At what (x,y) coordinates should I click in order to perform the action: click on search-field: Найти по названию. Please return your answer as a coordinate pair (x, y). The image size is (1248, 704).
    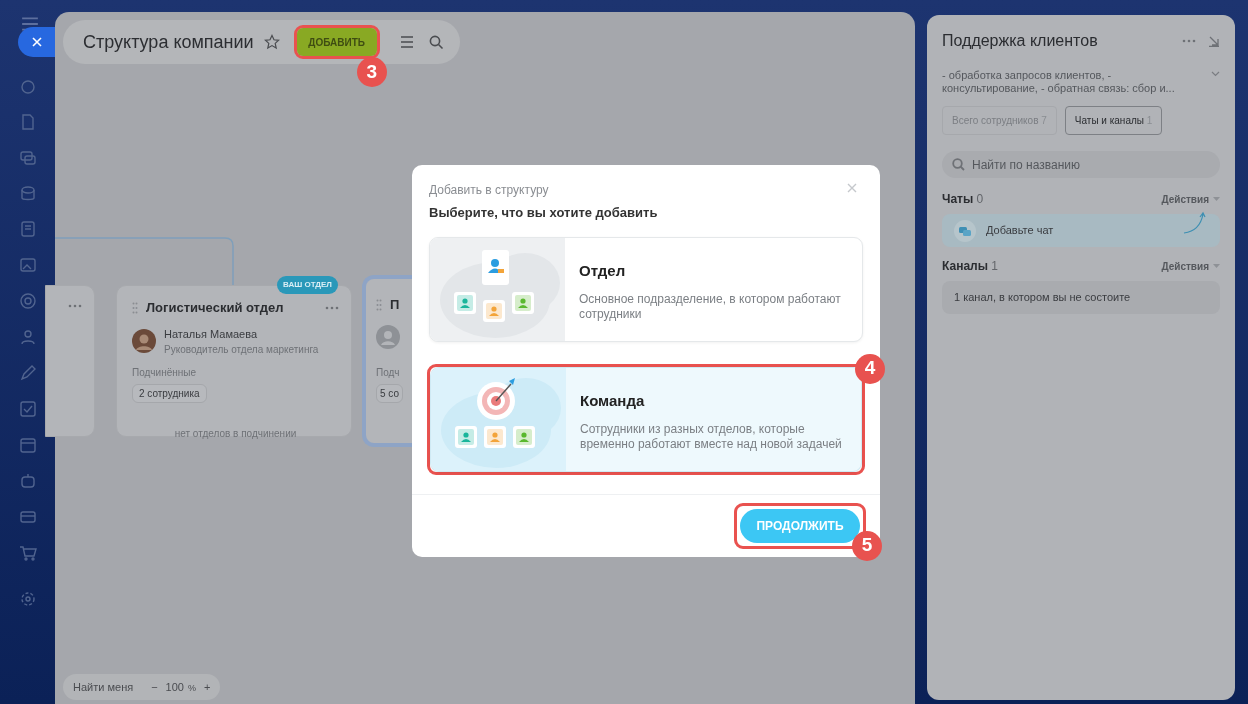
    Looking at the image, I should click on (1081, 164).